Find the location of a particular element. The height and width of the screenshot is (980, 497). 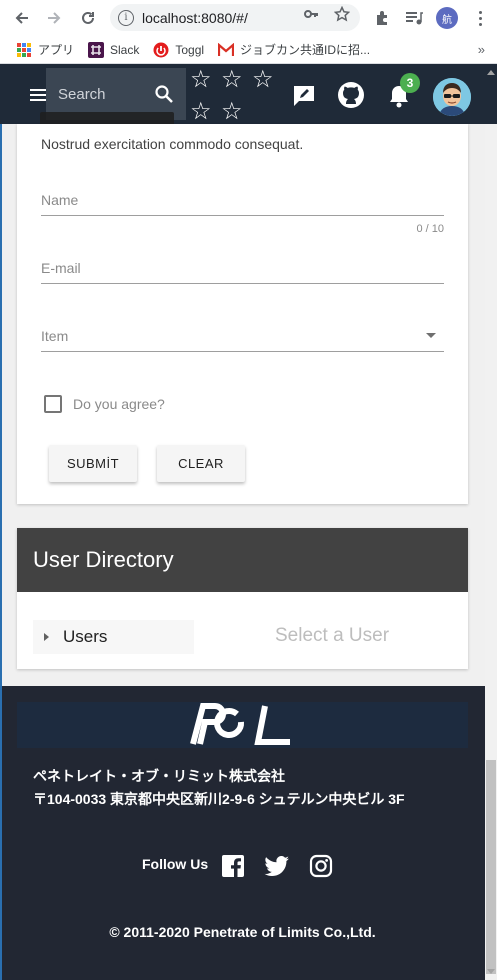

key-icon is located at coordinates (311, 14).